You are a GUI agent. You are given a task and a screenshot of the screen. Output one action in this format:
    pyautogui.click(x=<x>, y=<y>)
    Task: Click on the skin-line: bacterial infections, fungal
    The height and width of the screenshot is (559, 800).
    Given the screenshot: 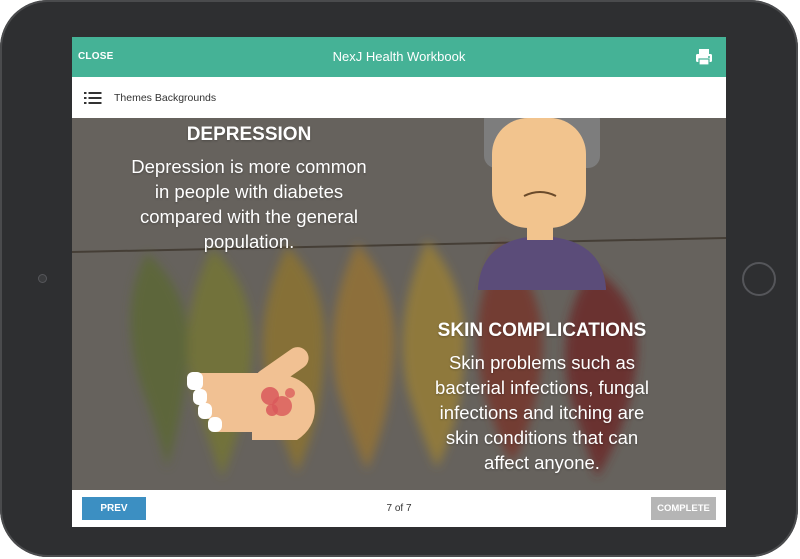 What is the action you would take?
    pyautogui.click(x=542, y=387)
    